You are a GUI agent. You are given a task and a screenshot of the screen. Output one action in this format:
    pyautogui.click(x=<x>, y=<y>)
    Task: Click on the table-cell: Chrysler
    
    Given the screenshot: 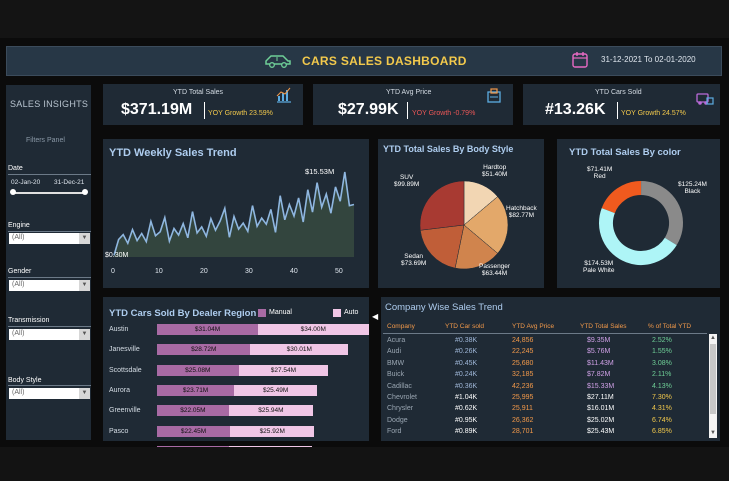 What is the action you would take?
    pyautogui.click(x=400, y=409)
    